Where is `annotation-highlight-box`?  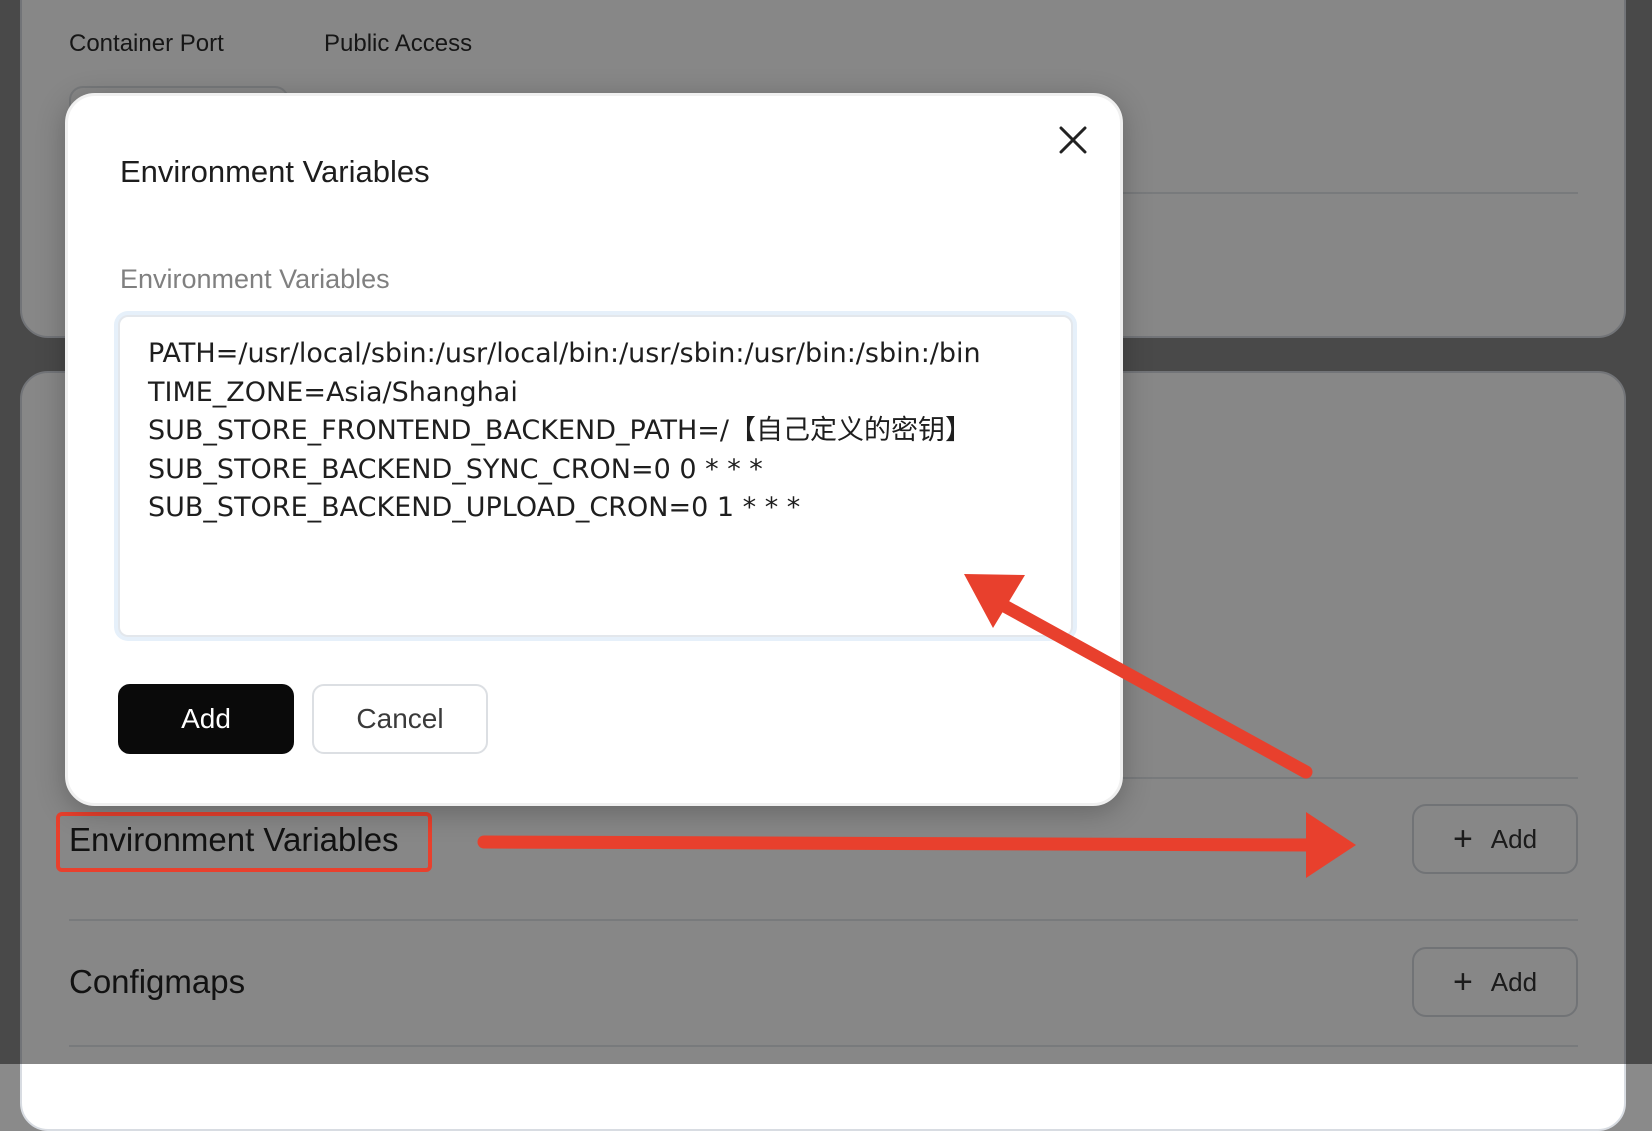
annotation-highlight-box is located at coordinates (244, 842).